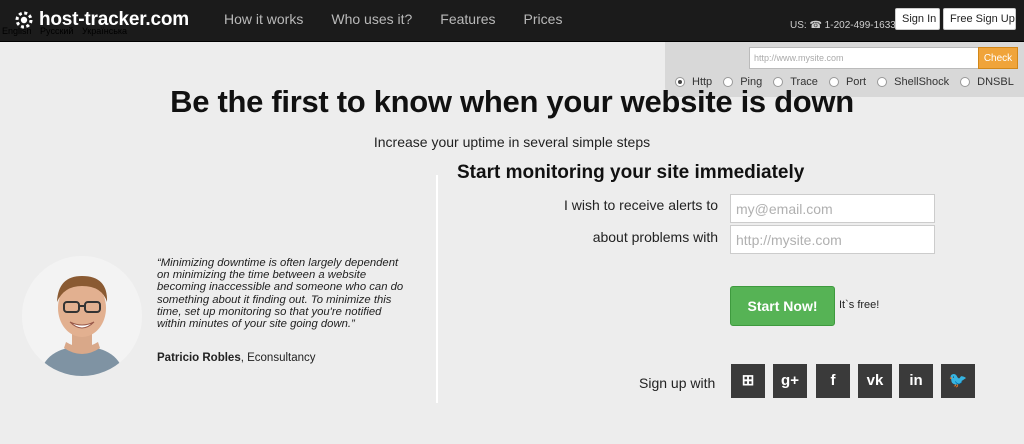 This screenshot has width=1024, height=444. Describe the element at coordinates (371, 19) in the screenshot. I see `nav-who-uses-it: Who uses it?` at that location.